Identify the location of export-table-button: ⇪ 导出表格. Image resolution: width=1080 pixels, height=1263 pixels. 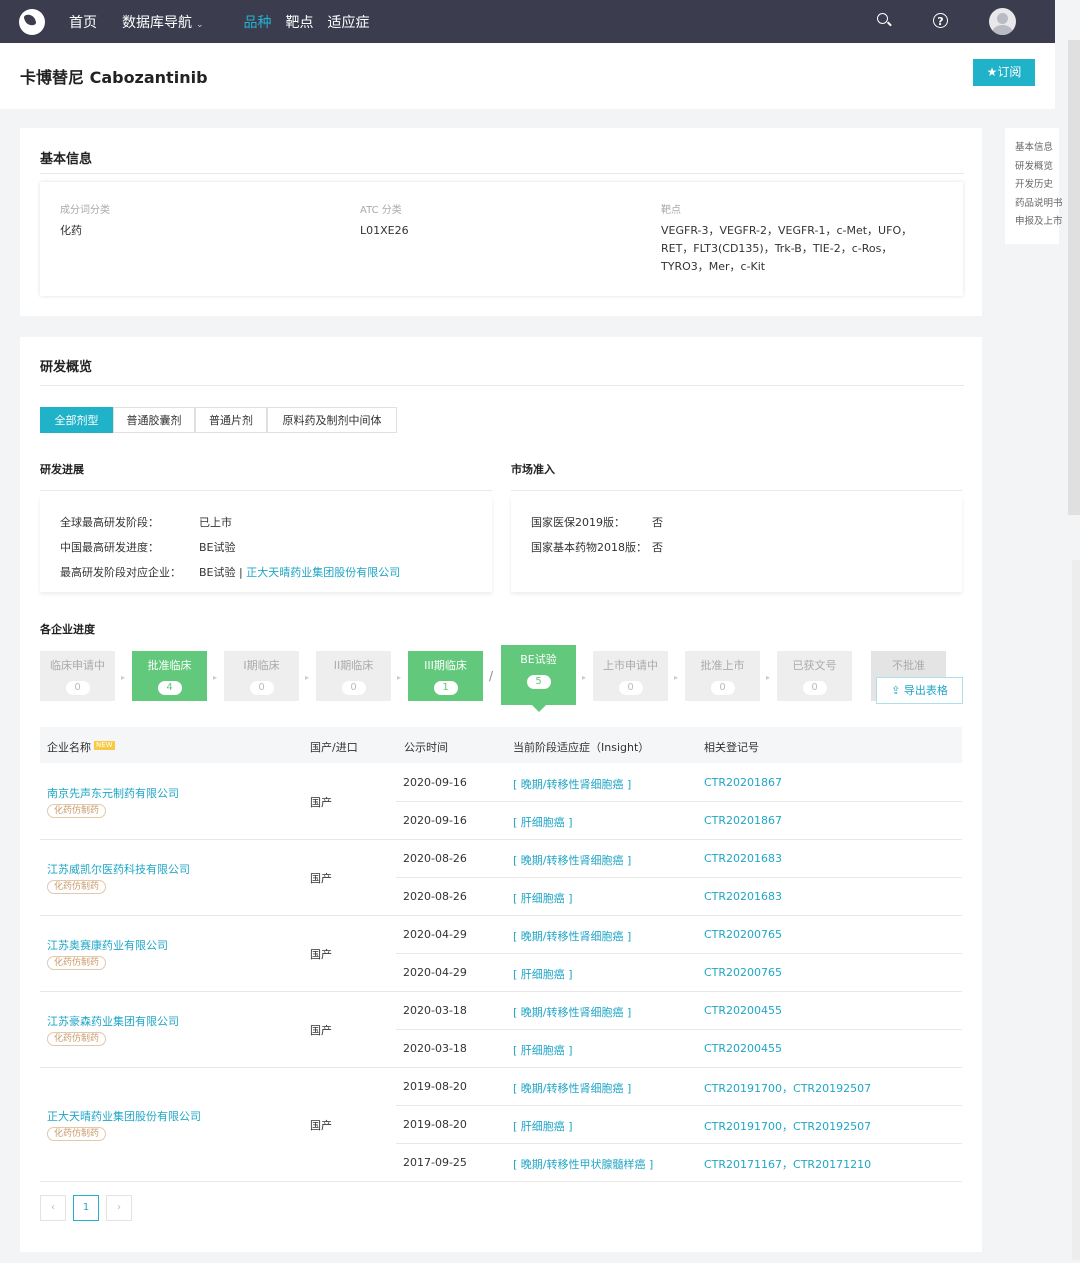
(919, 690).